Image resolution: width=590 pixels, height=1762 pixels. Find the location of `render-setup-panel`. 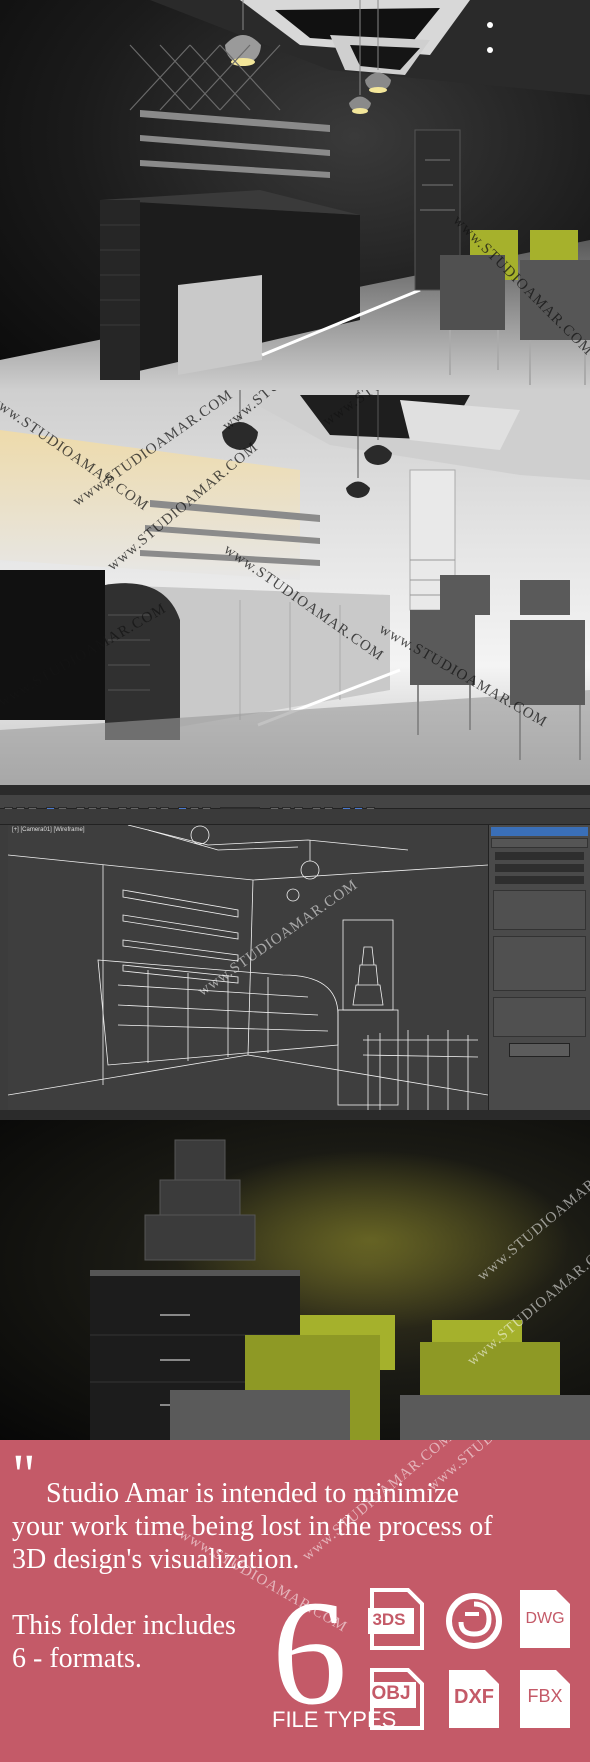

render-setup-panel is located at coordinates (539, 967).